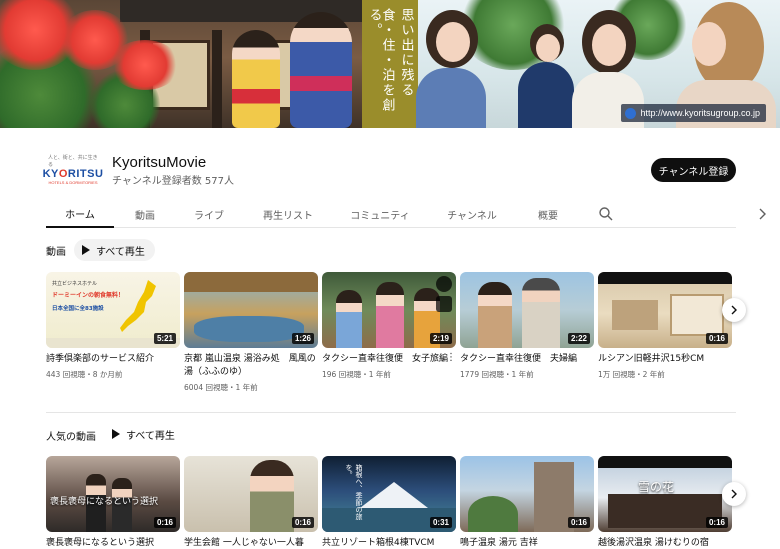 Image resolution: width=780 pixels, height=549 pixels. What do you see at coordinates (444, 304) in the screenshot?
I see `add-to-queue-icon` at bounding box center [444, 304].